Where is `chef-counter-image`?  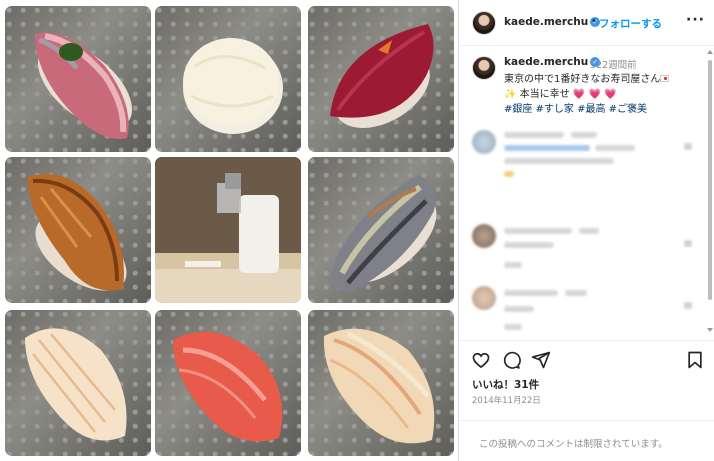 chef-counter-image is located at coordinates (228, 230).